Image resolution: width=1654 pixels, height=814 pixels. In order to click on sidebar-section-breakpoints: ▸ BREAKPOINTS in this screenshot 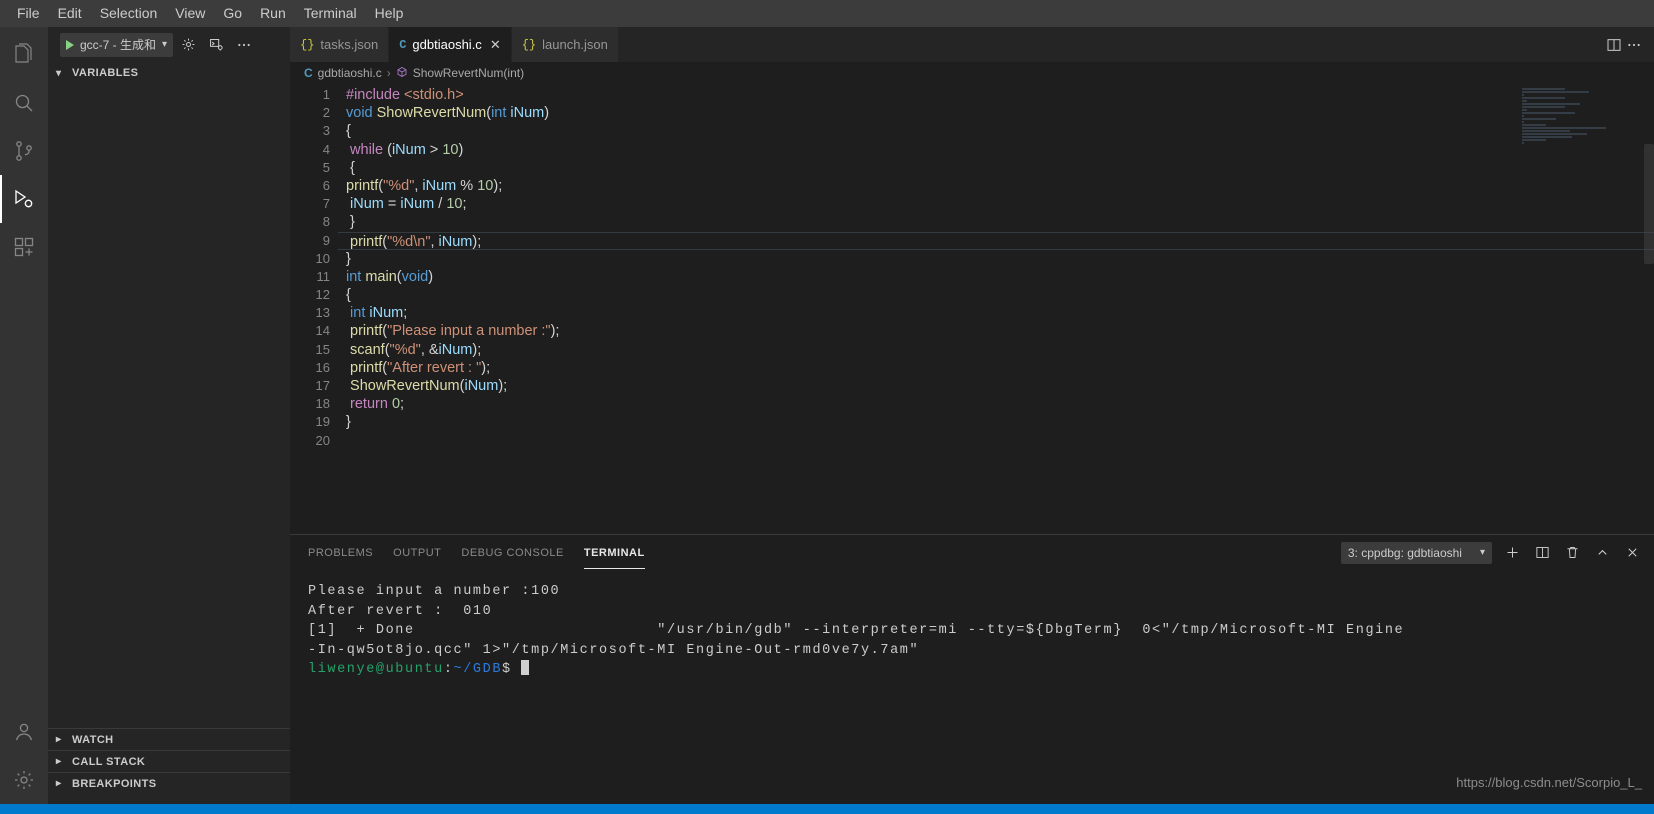, I will do `click(169, 783)`.